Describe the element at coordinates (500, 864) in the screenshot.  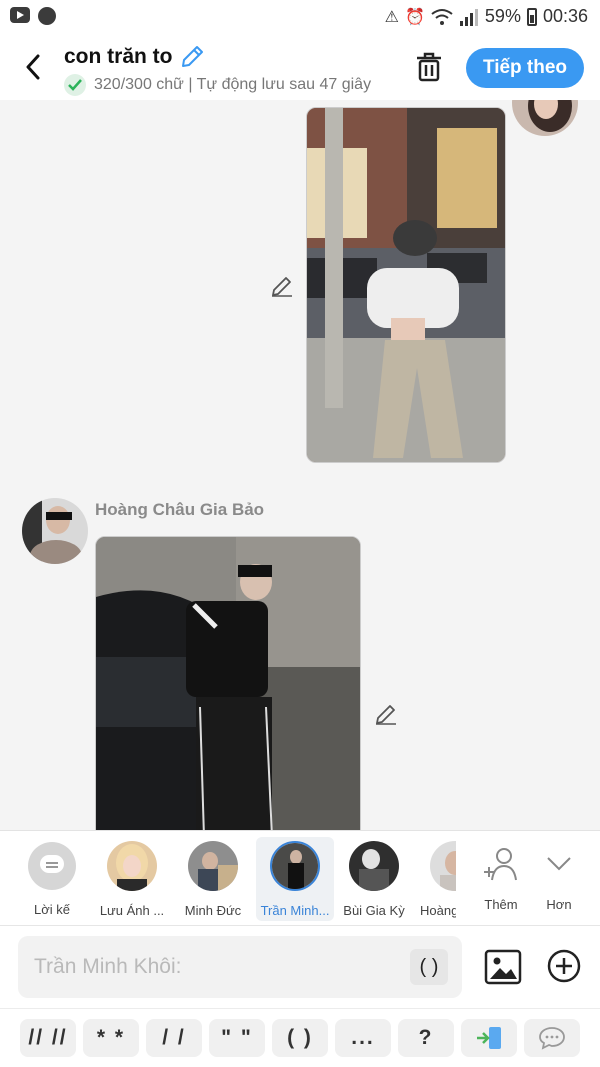
I see `add-person-icon` at that location.